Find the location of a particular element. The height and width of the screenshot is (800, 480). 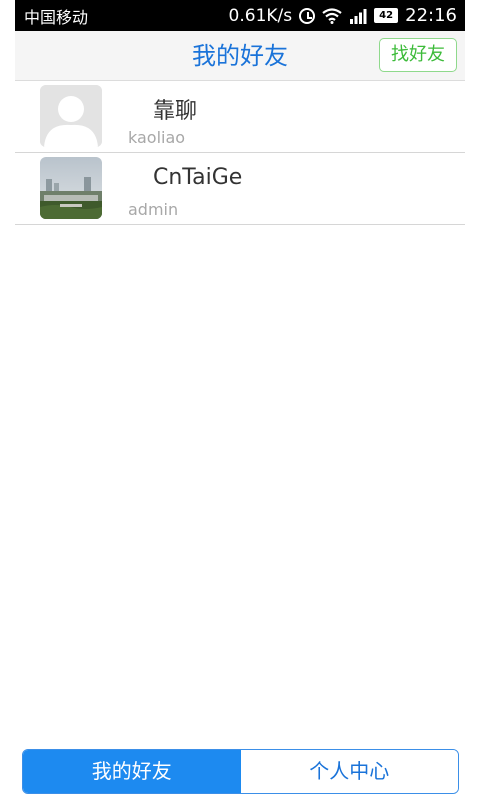

network-speed: 0.61K/s is located at coordinates (260, 15).